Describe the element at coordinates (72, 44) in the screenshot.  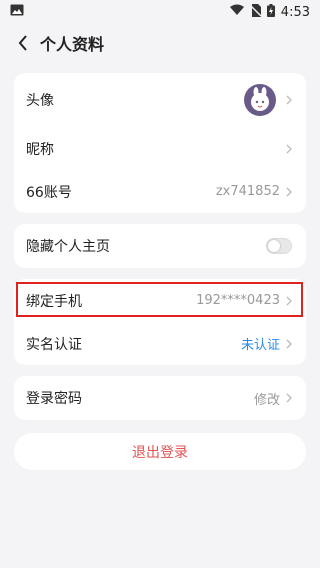
I see `page-title: 个人资料` at that location.